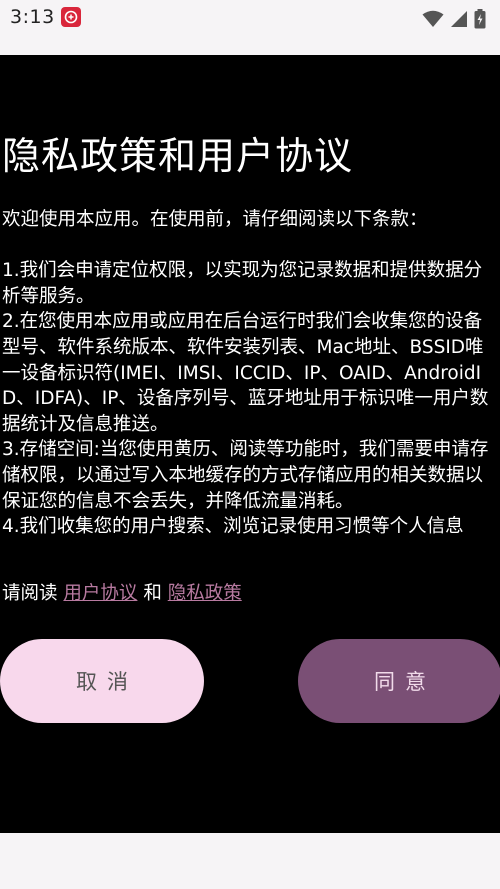 The image size is (500, 889). Describe the element at coordinates (250, 27) in the screenshot. I see `status-bar: 3:13` at that location.